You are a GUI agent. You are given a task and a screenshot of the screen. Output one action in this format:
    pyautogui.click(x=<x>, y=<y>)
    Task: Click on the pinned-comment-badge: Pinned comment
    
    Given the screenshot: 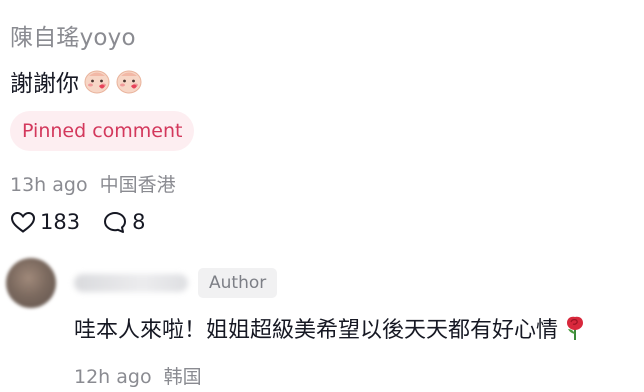 What is the action you would take?
    pyautogui.click(x=102, y=131)
    